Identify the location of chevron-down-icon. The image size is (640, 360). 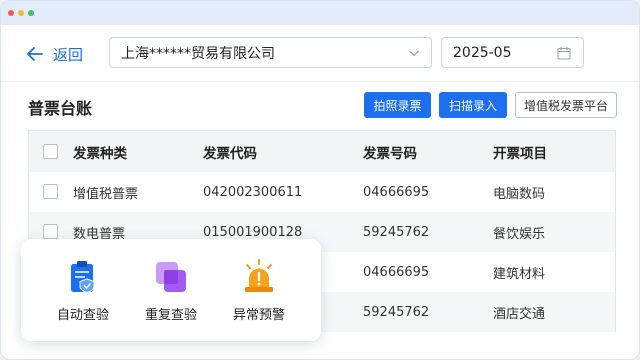
(414, 53).